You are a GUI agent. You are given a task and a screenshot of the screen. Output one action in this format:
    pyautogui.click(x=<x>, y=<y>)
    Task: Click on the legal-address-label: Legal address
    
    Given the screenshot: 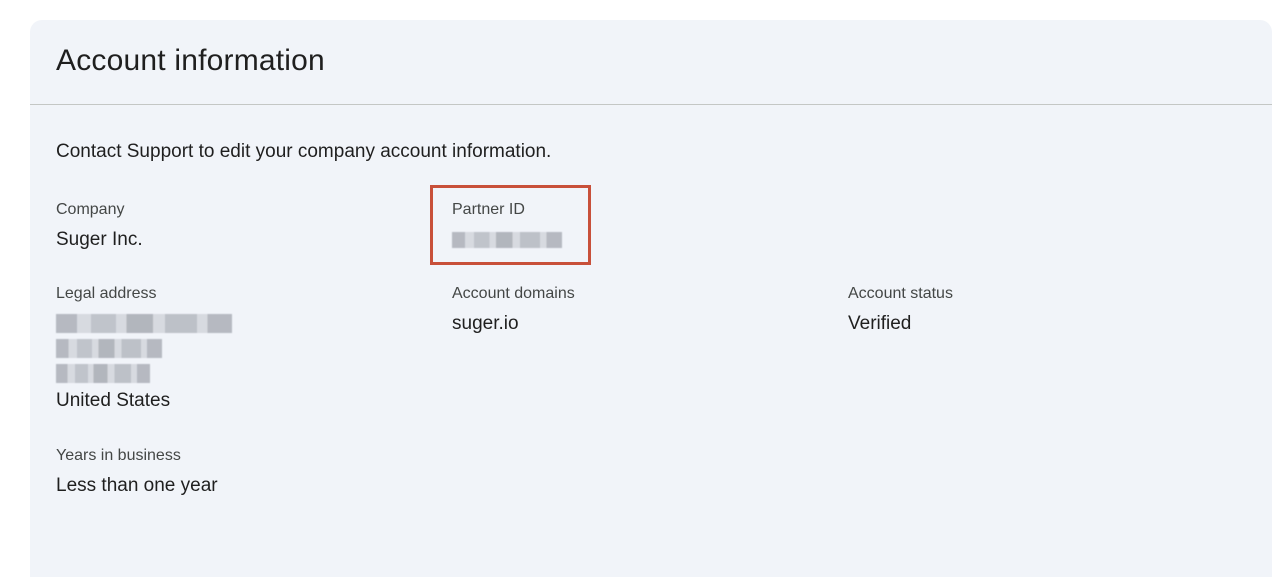 What is the action you would take?
    pyautogui.click(x=106, y=293)
    